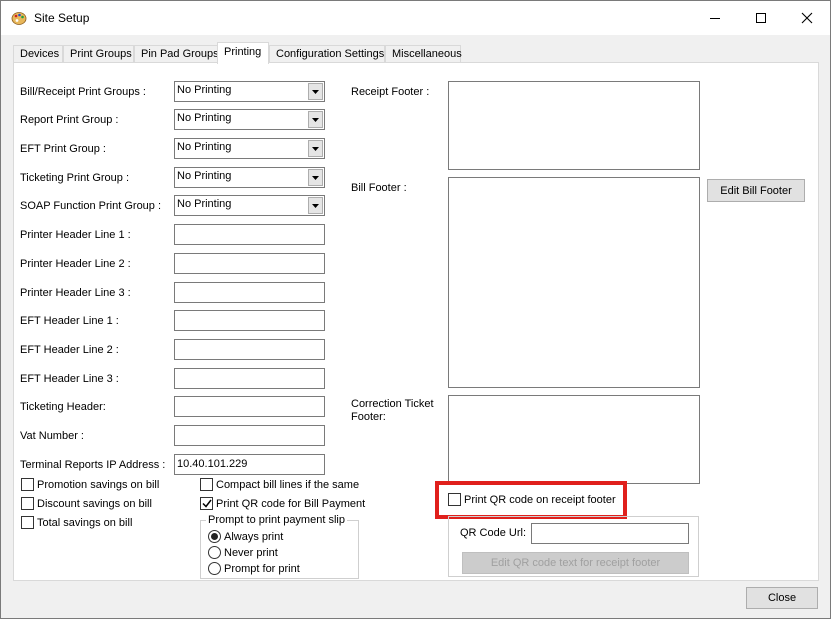 The image size is (831, 619). What do you see at coordinates (756, 190) in the screenshot?
I see `edit-bill-footer-button: Edit Bill Footer` at bounding box center [756, 190].